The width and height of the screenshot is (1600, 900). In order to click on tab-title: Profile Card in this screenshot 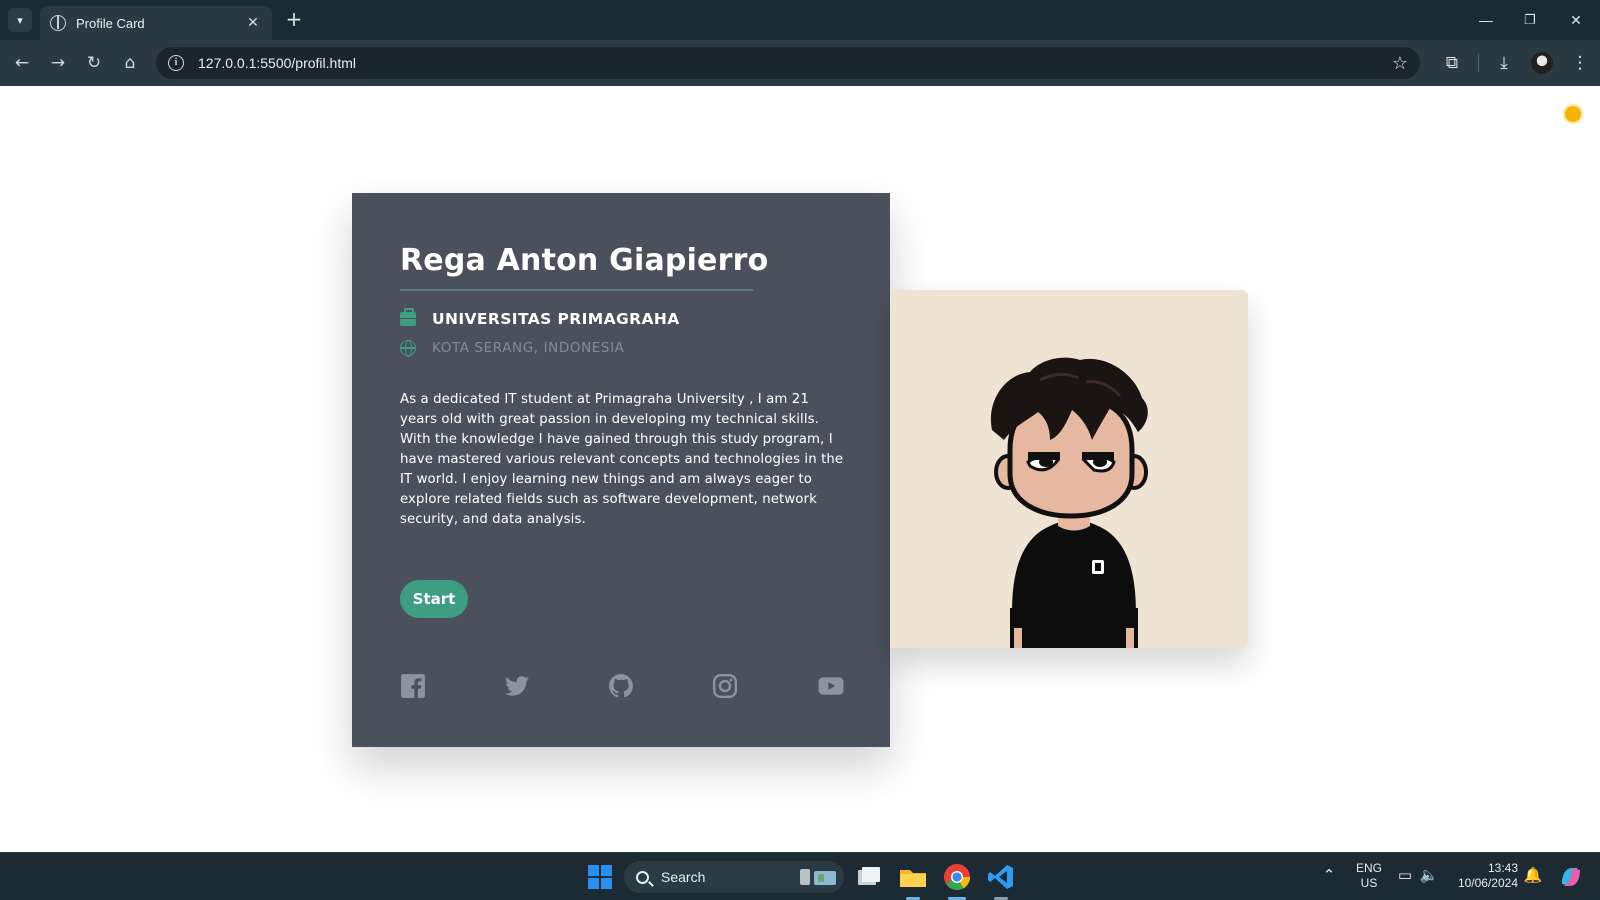, I will do `click(110, 23)`.